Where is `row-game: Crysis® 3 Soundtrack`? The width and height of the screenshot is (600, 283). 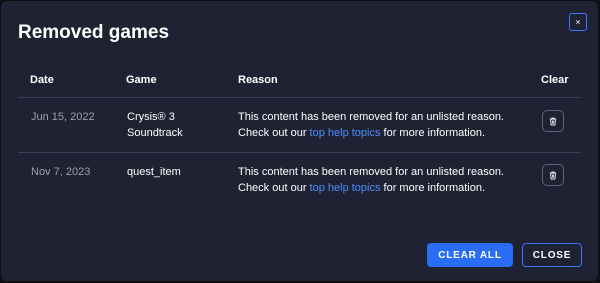 row-game: Crysis® 3 Soundtrack is located at coordinates (155, 125).